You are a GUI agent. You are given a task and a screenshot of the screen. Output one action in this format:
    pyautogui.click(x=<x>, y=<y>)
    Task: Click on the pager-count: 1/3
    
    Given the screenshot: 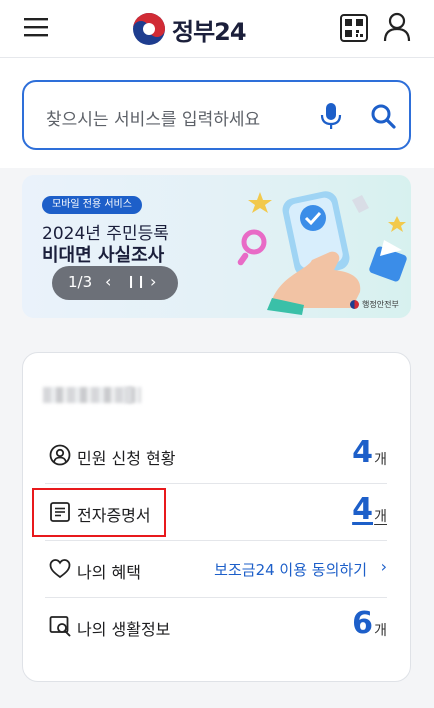 What is the action you would take?
    pyautogui.click(x=80, y=282)
    